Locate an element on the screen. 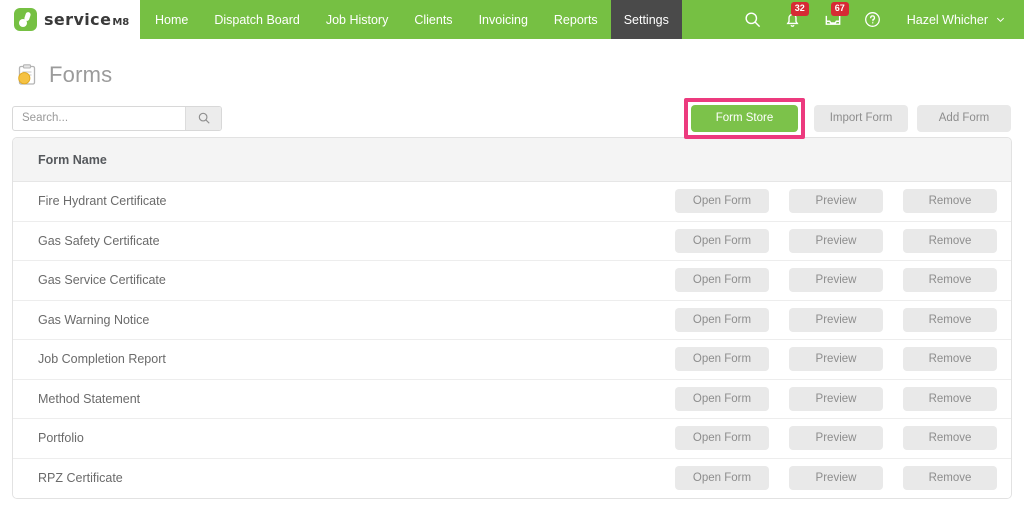 This screenshot has width=1024, height=511. page-header: Forms is located at coordinates (512, 65).